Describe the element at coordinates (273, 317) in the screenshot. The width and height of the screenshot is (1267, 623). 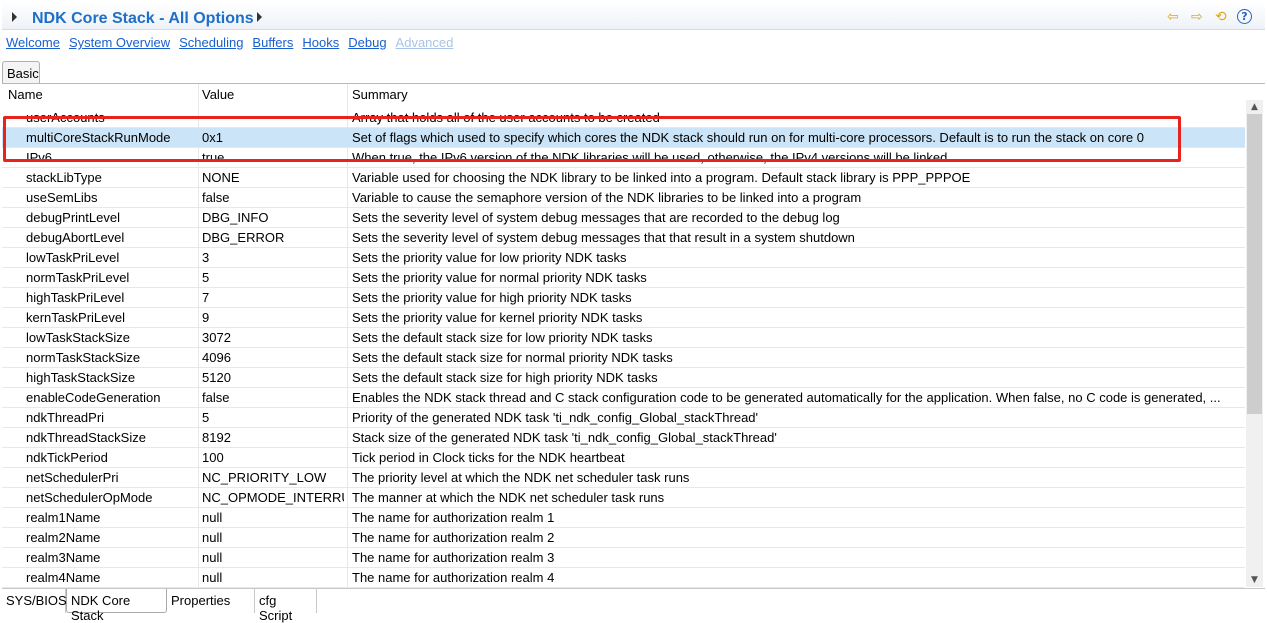
I see `option-value: 9` at that location.